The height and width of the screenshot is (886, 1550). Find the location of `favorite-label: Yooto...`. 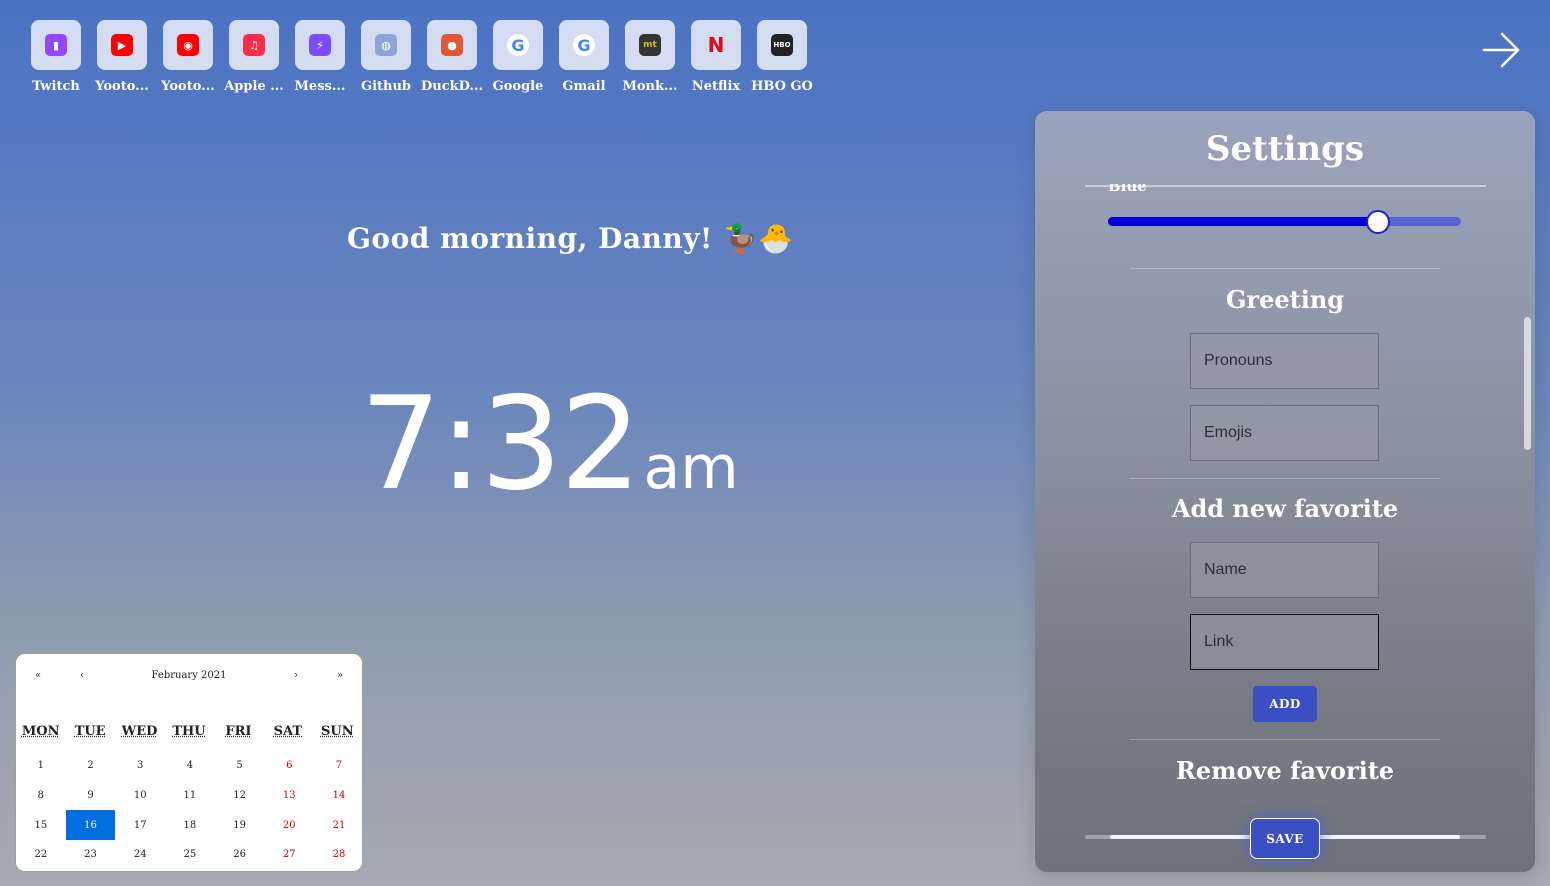

favorite-label: Yooto... is located at coordinates (122, 86).